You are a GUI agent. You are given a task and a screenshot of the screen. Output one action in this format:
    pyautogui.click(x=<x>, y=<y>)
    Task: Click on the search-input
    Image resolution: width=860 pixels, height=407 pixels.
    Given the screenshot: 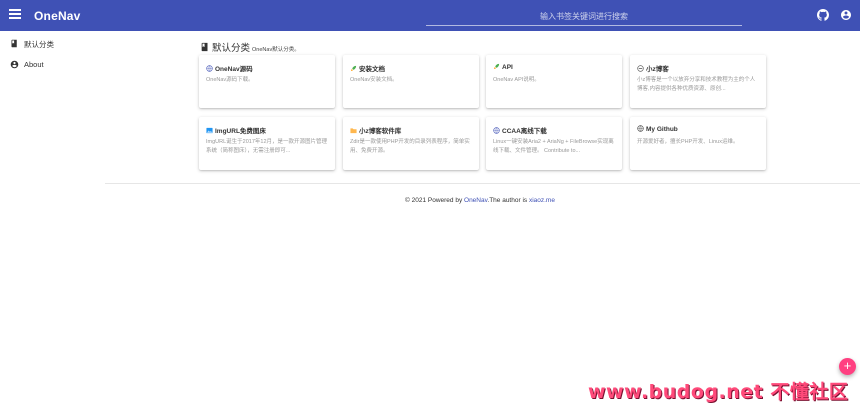 What is the action you would take?
    pyautogui.click(x=584, y=17)
    